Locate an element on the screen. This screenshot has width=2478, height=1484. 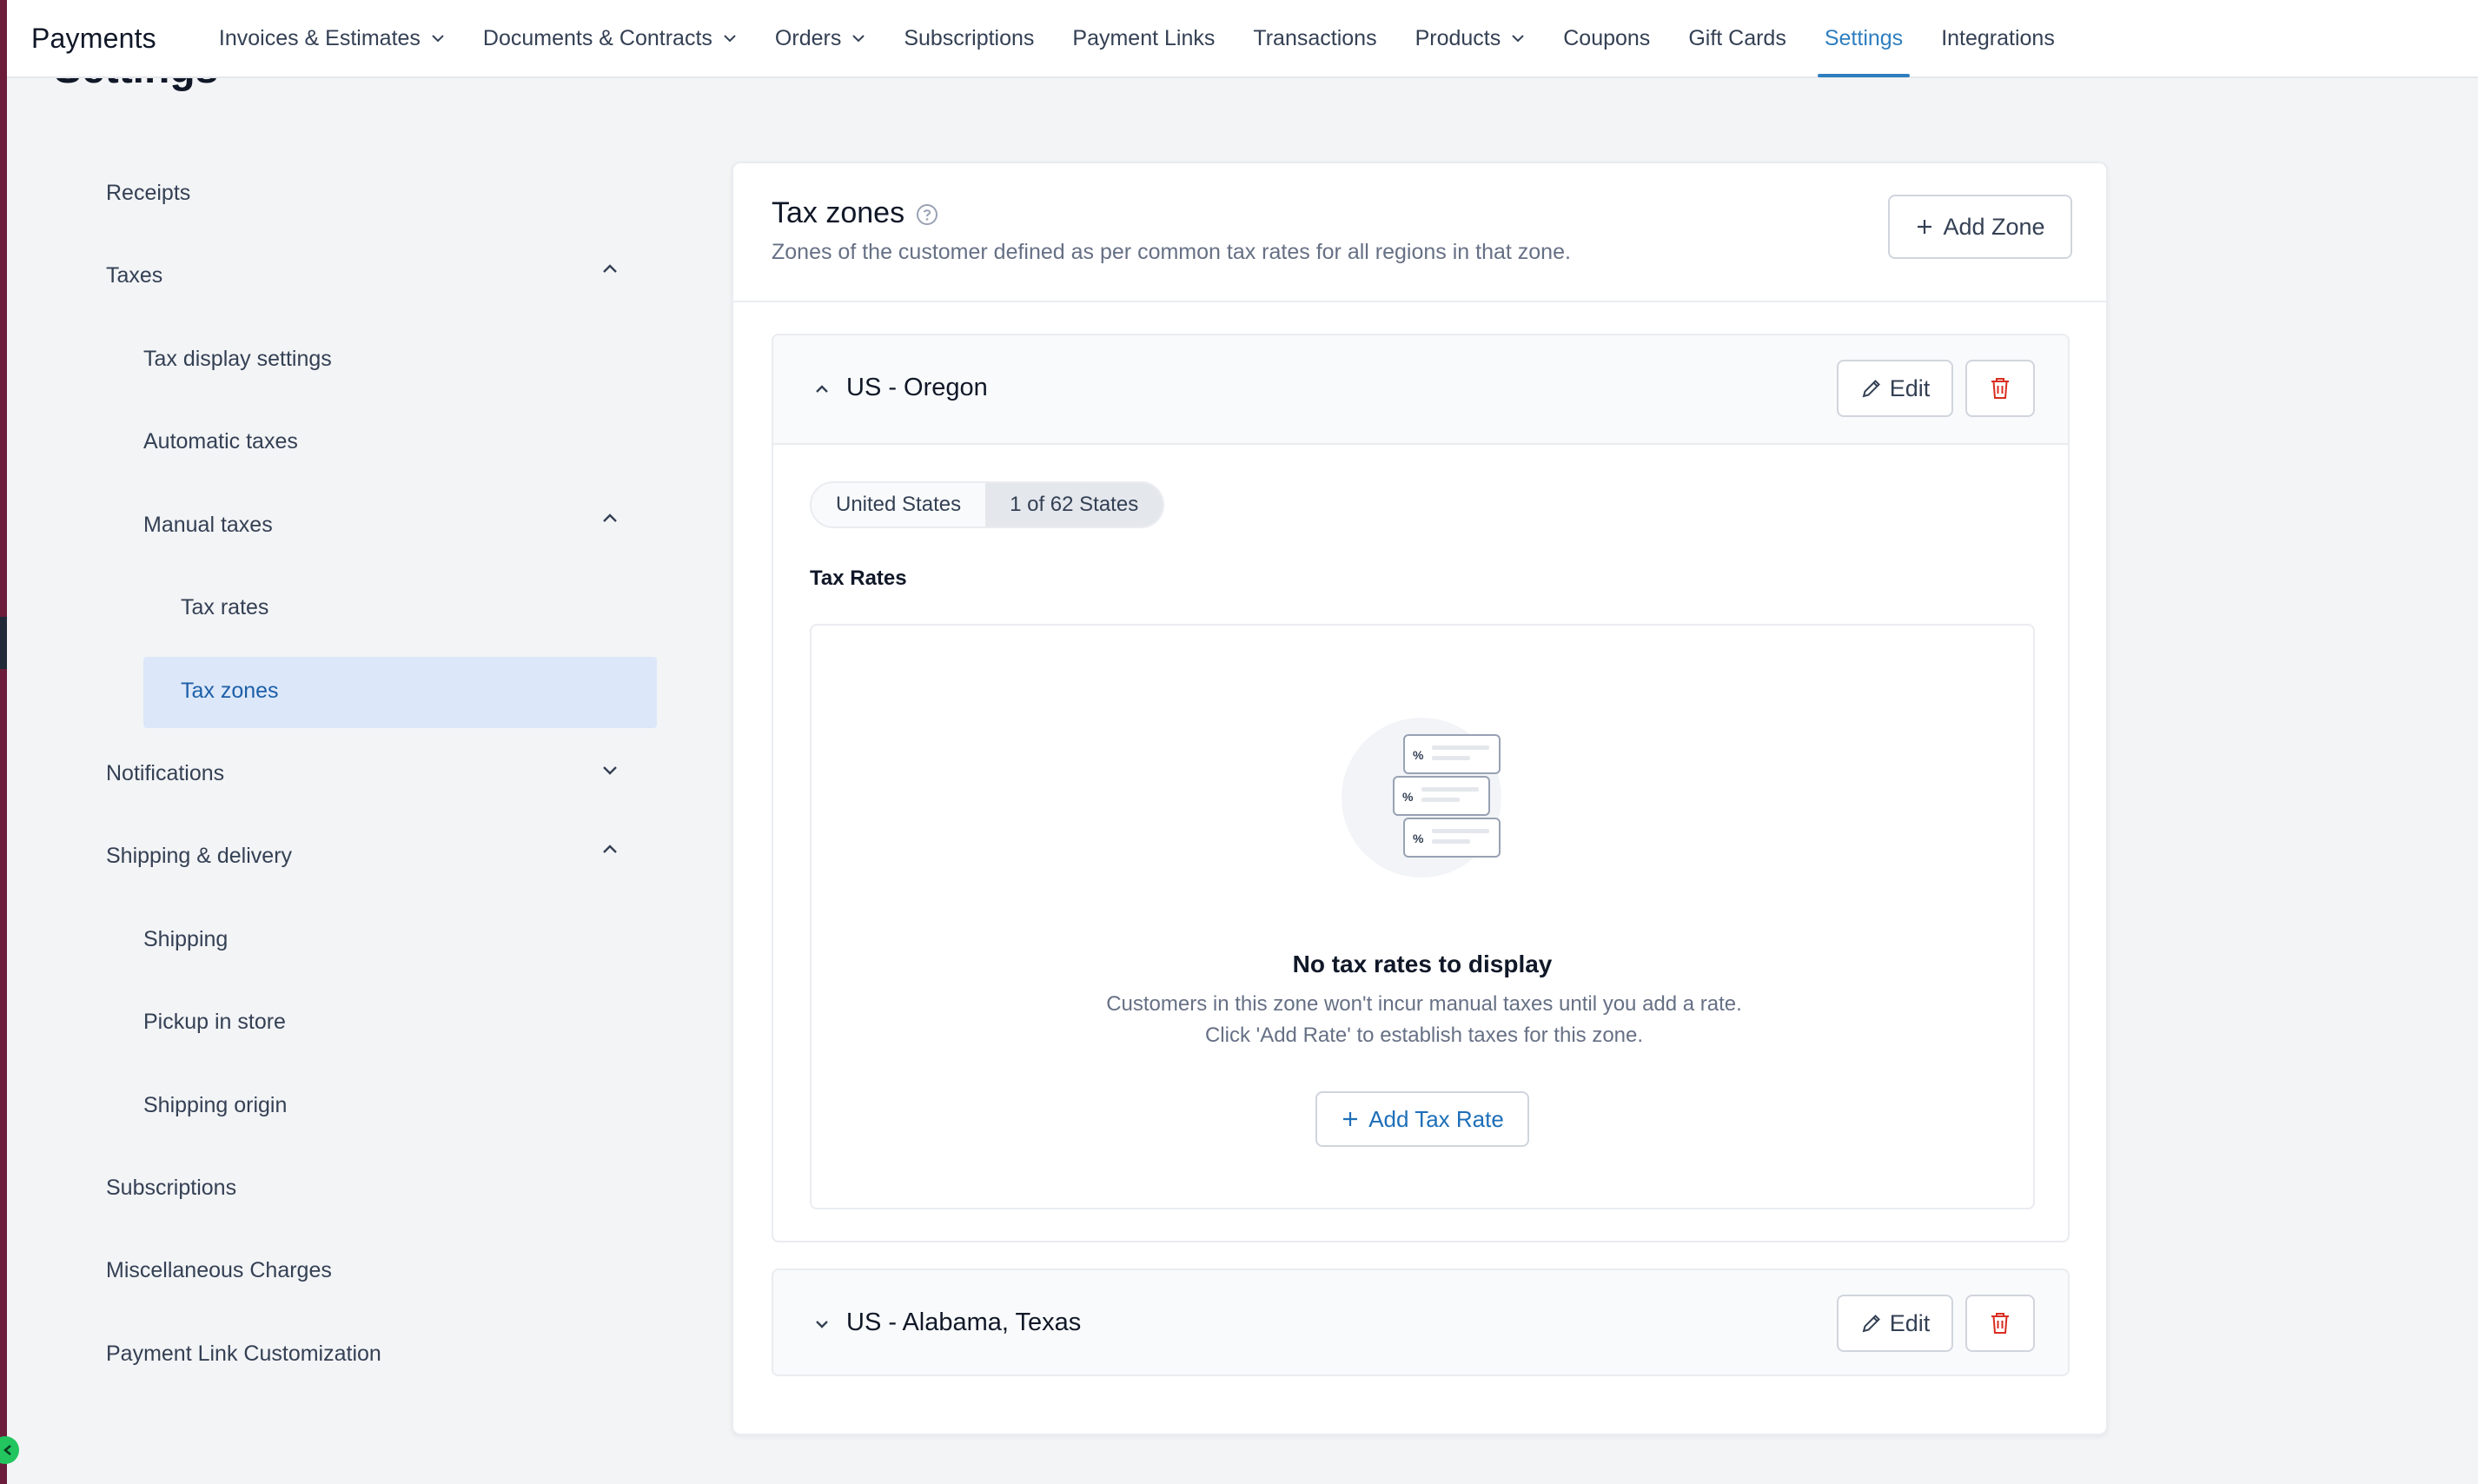
nav-label: Subscriptions is located at coordinates (969, 37).